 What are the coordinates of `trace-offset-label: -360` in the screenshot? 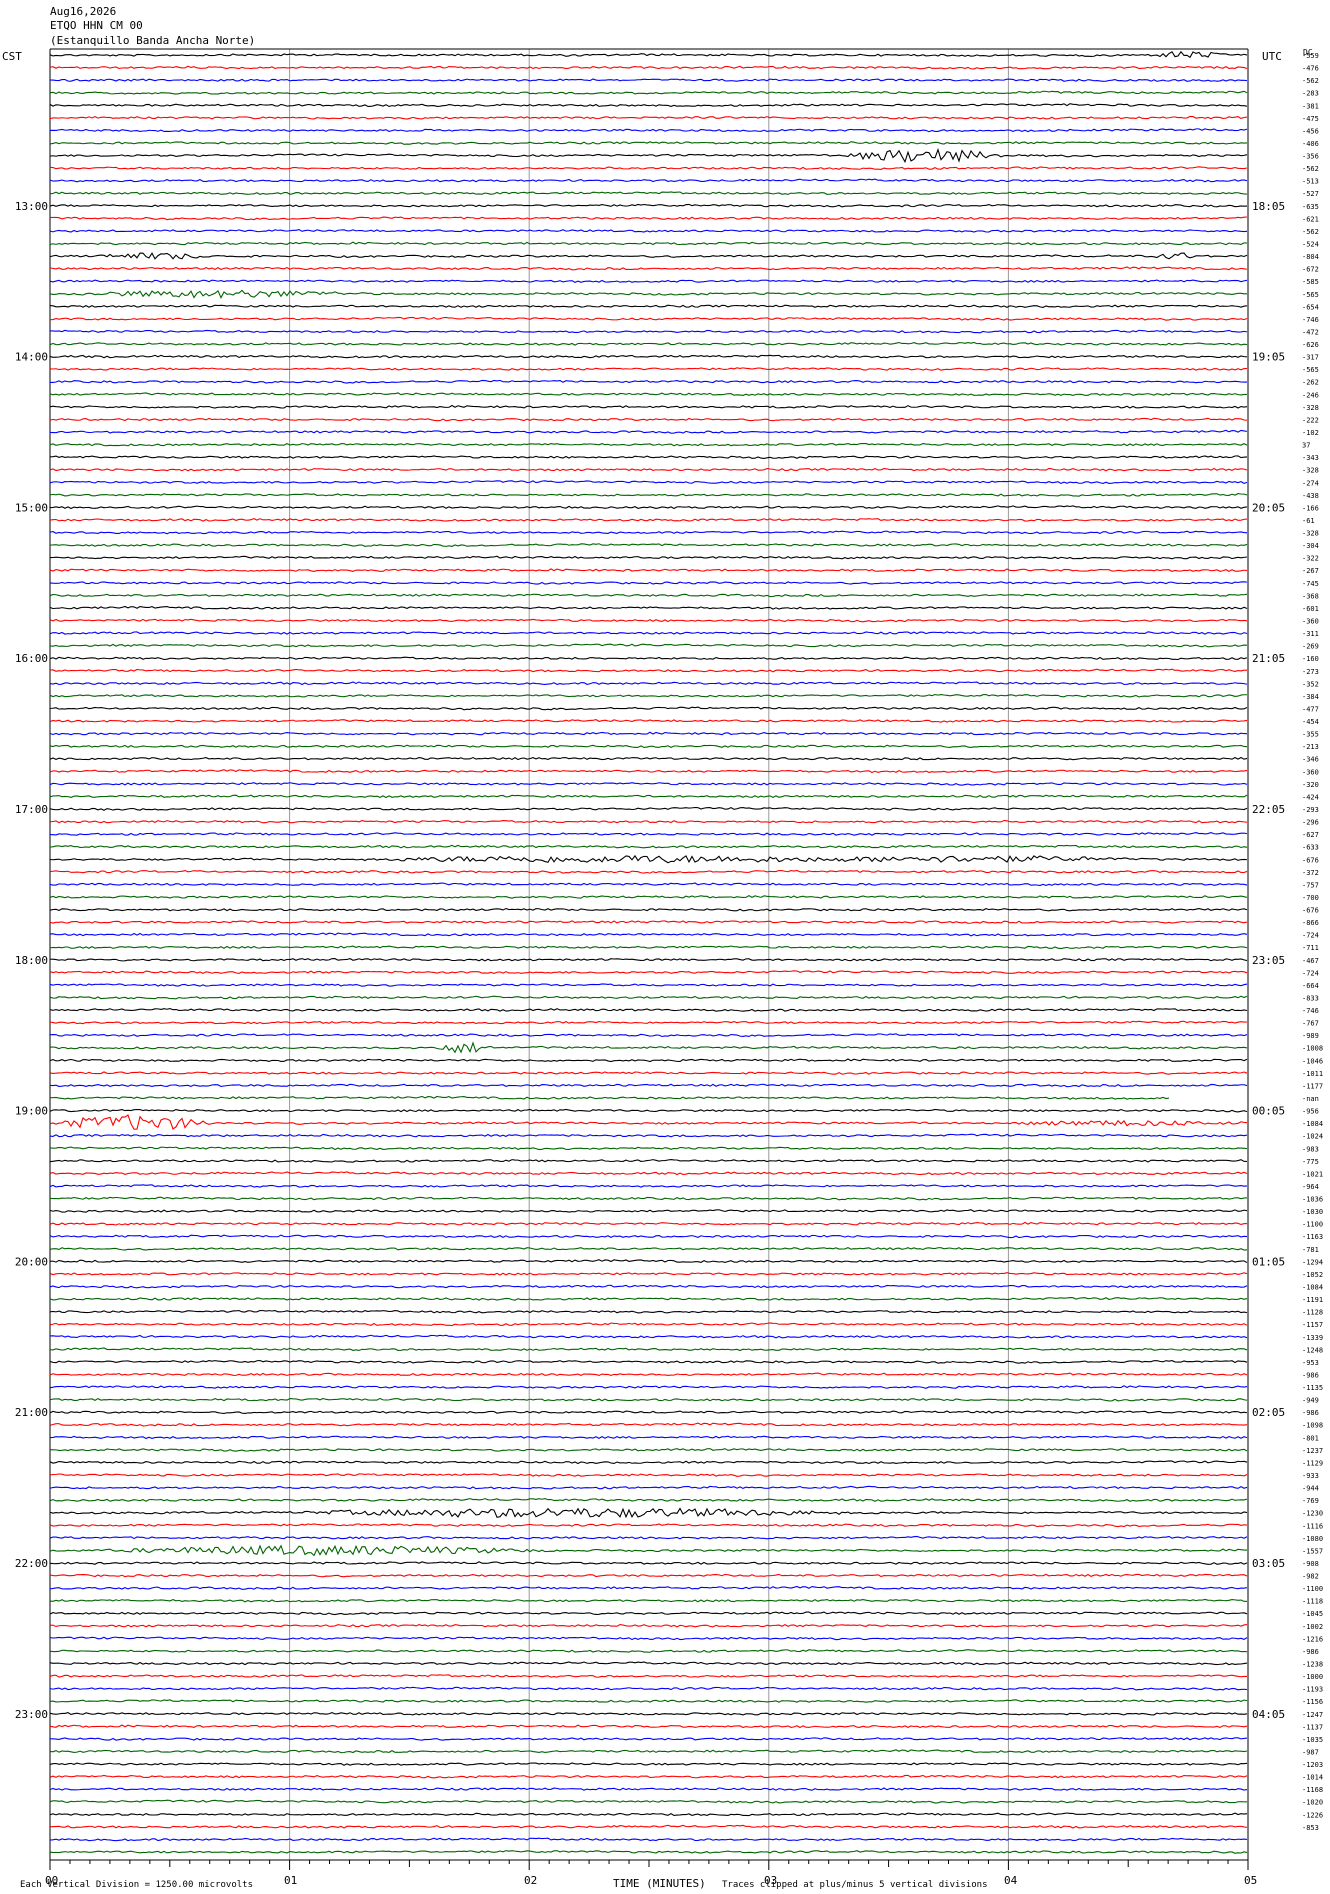 It's located at (1310, 621).